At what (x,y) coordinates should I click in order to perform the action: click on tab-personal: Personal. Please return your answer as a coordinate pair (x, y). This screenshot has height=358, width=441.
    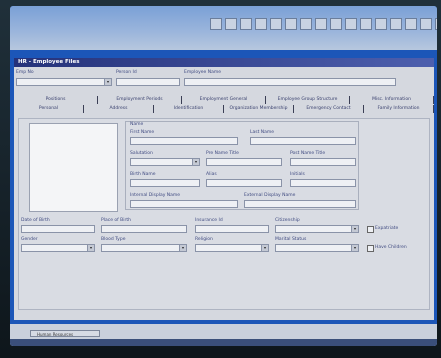
    Looking at the image, I should click on (49, 109).